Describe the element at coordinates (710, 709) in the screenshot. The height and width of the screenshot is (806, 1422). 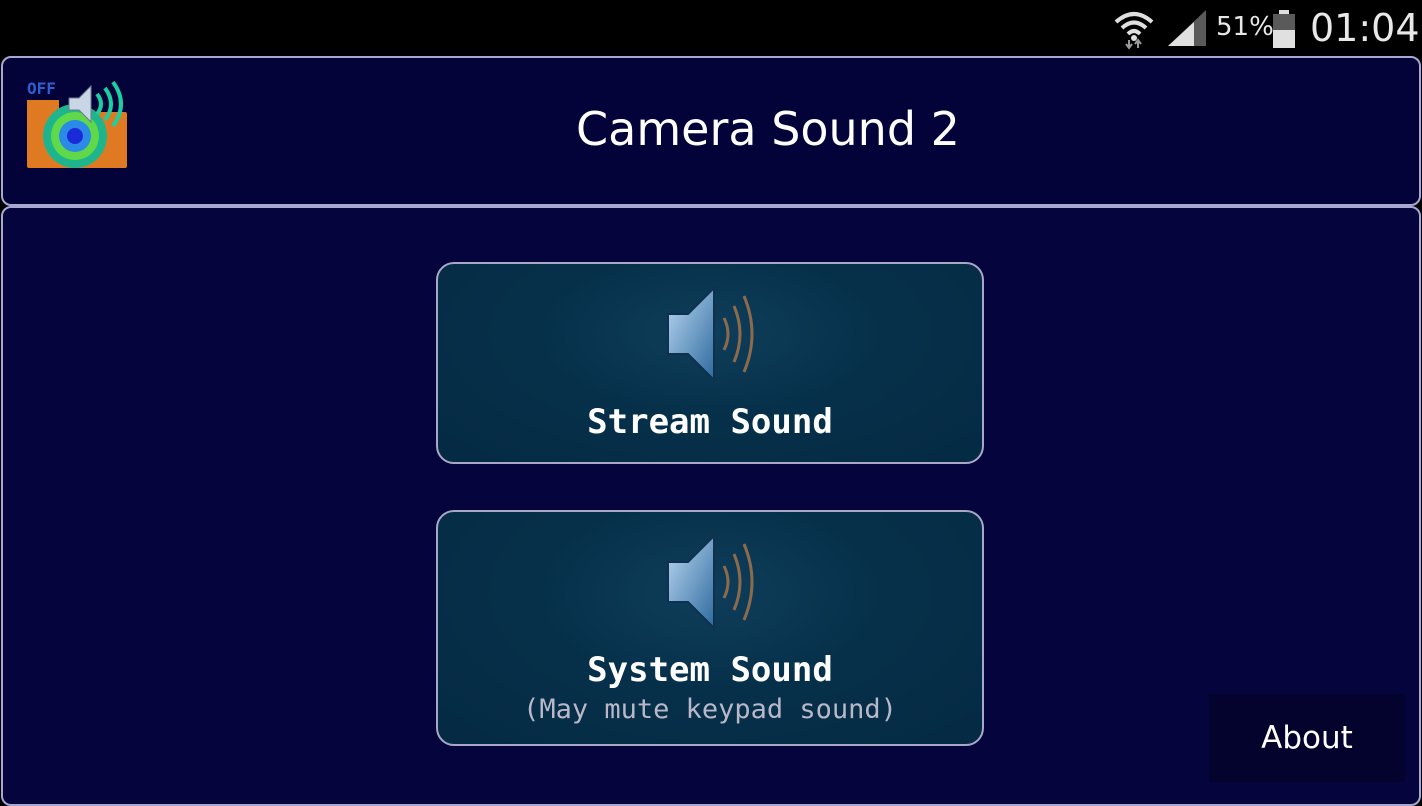
I see `system-sound-sublabel: (May mute keypad sound)` at that location.